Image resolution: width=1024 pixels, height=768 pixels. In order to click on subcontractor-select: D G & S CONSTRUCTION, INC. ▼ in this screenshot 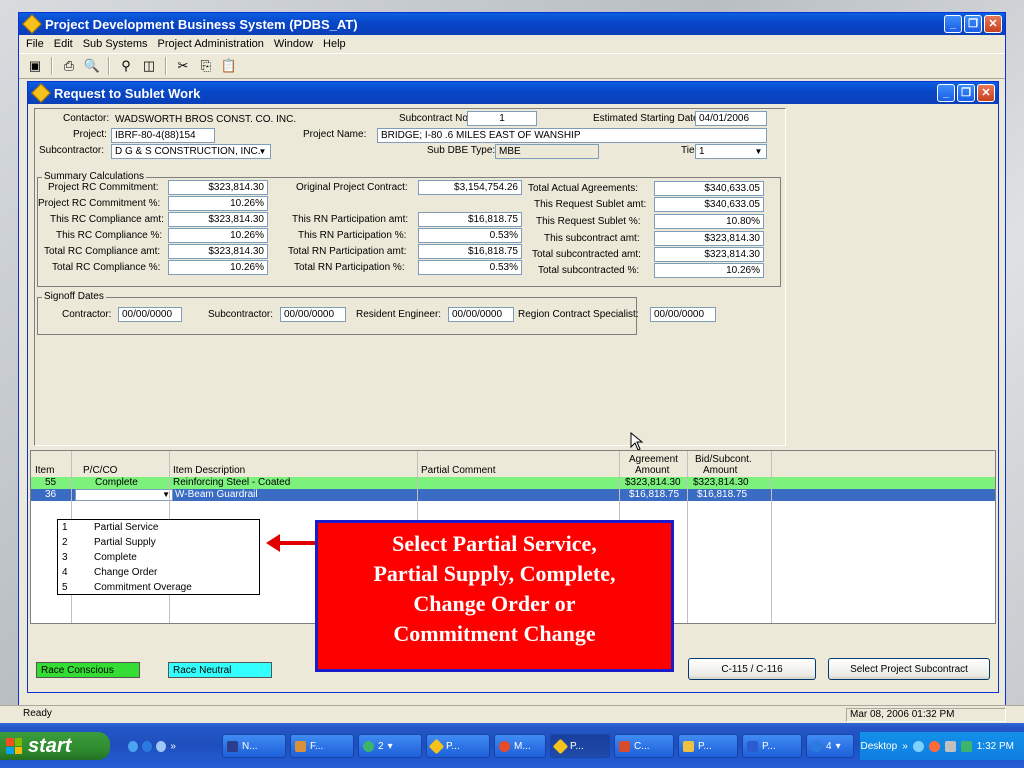, I will do `click(191, 151)`.